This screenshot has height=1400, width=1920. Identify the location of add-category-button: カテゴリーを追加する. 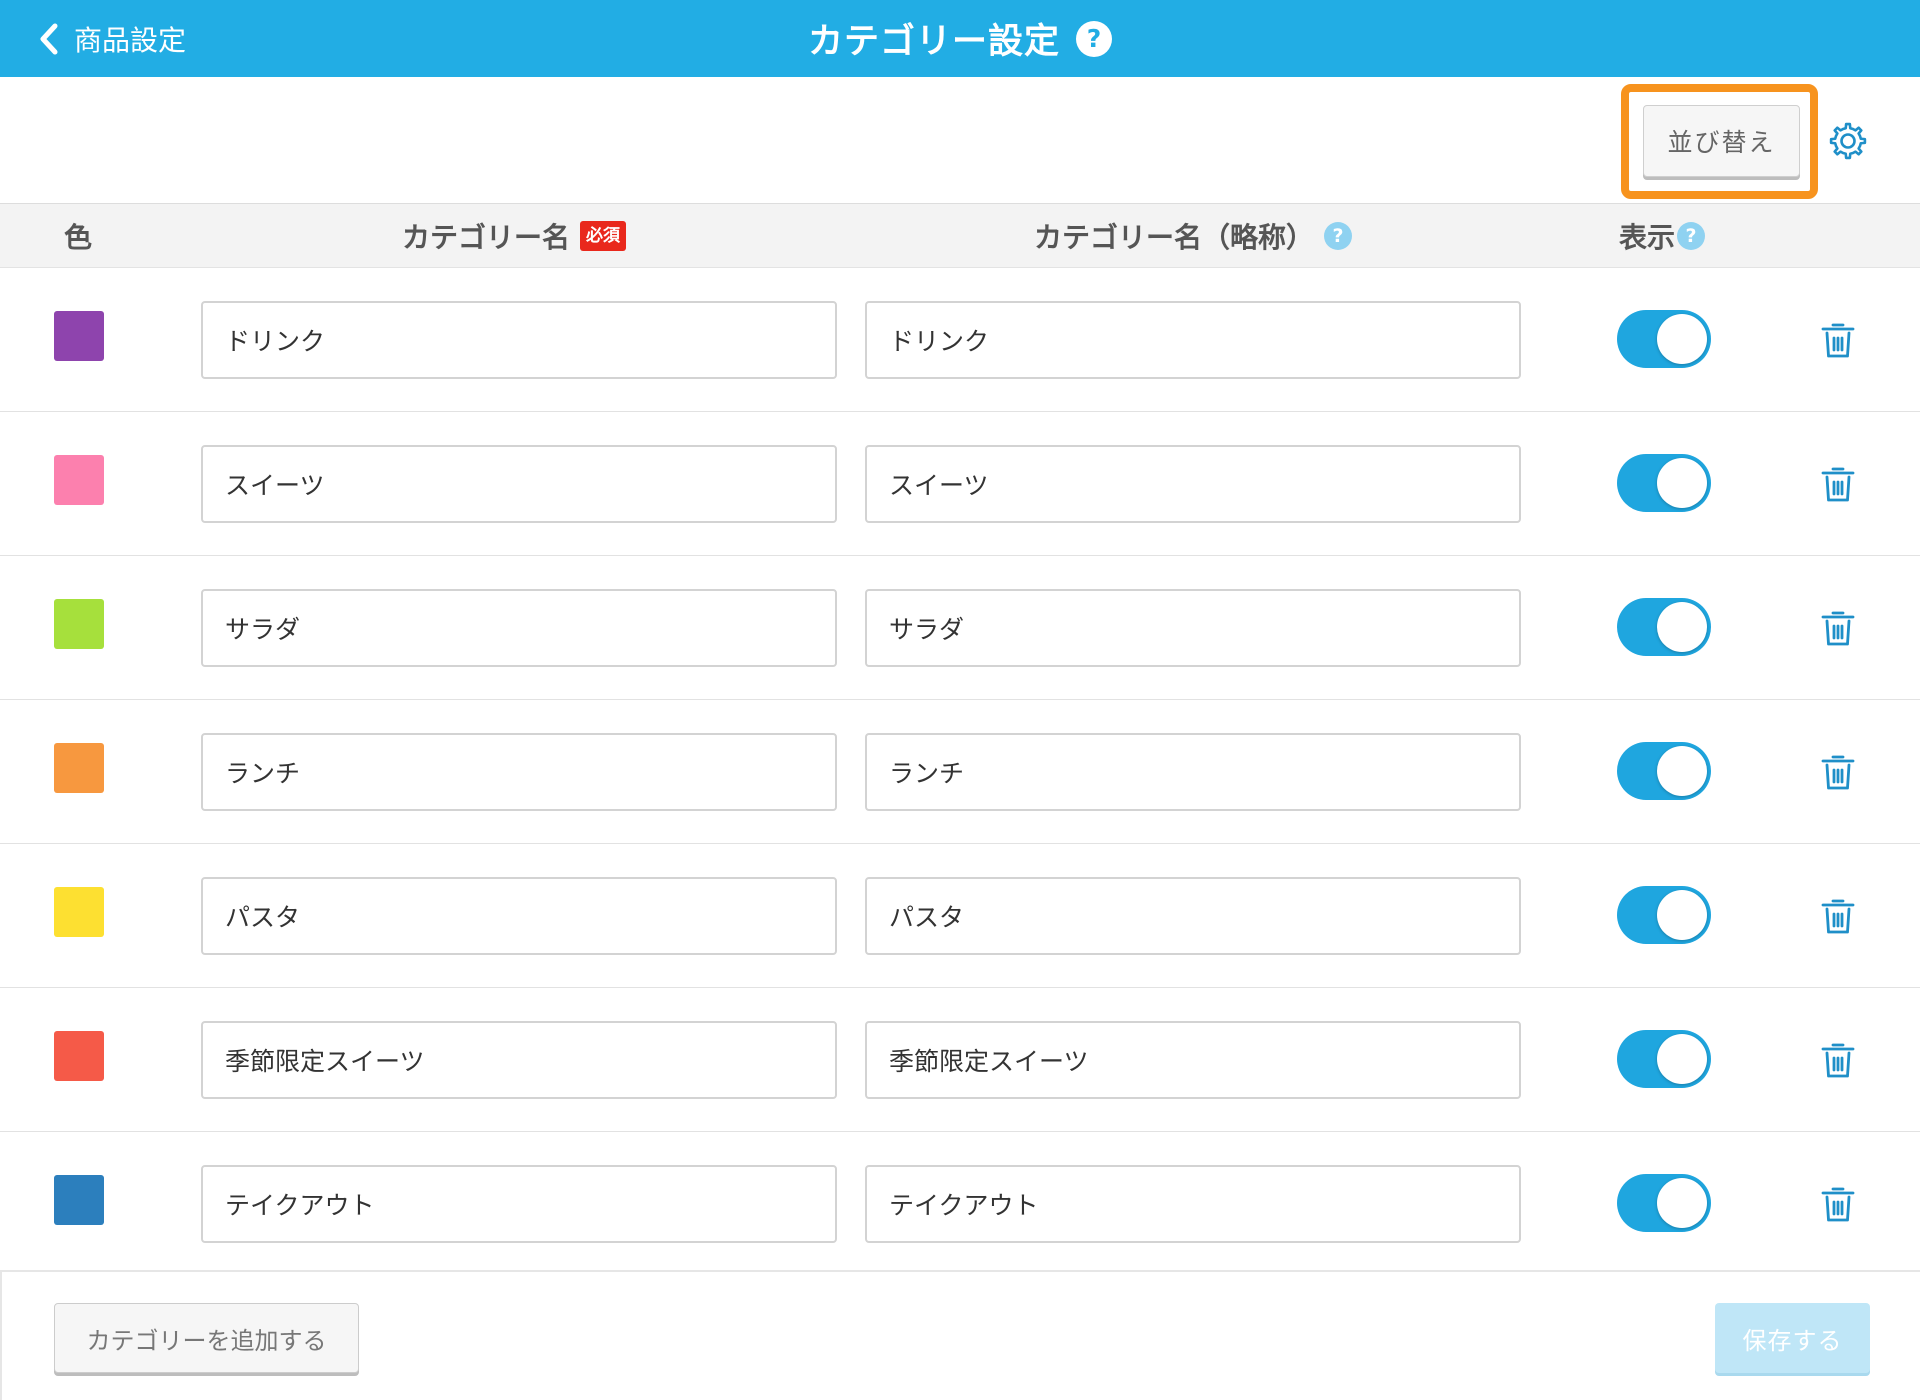
(206, 1338).